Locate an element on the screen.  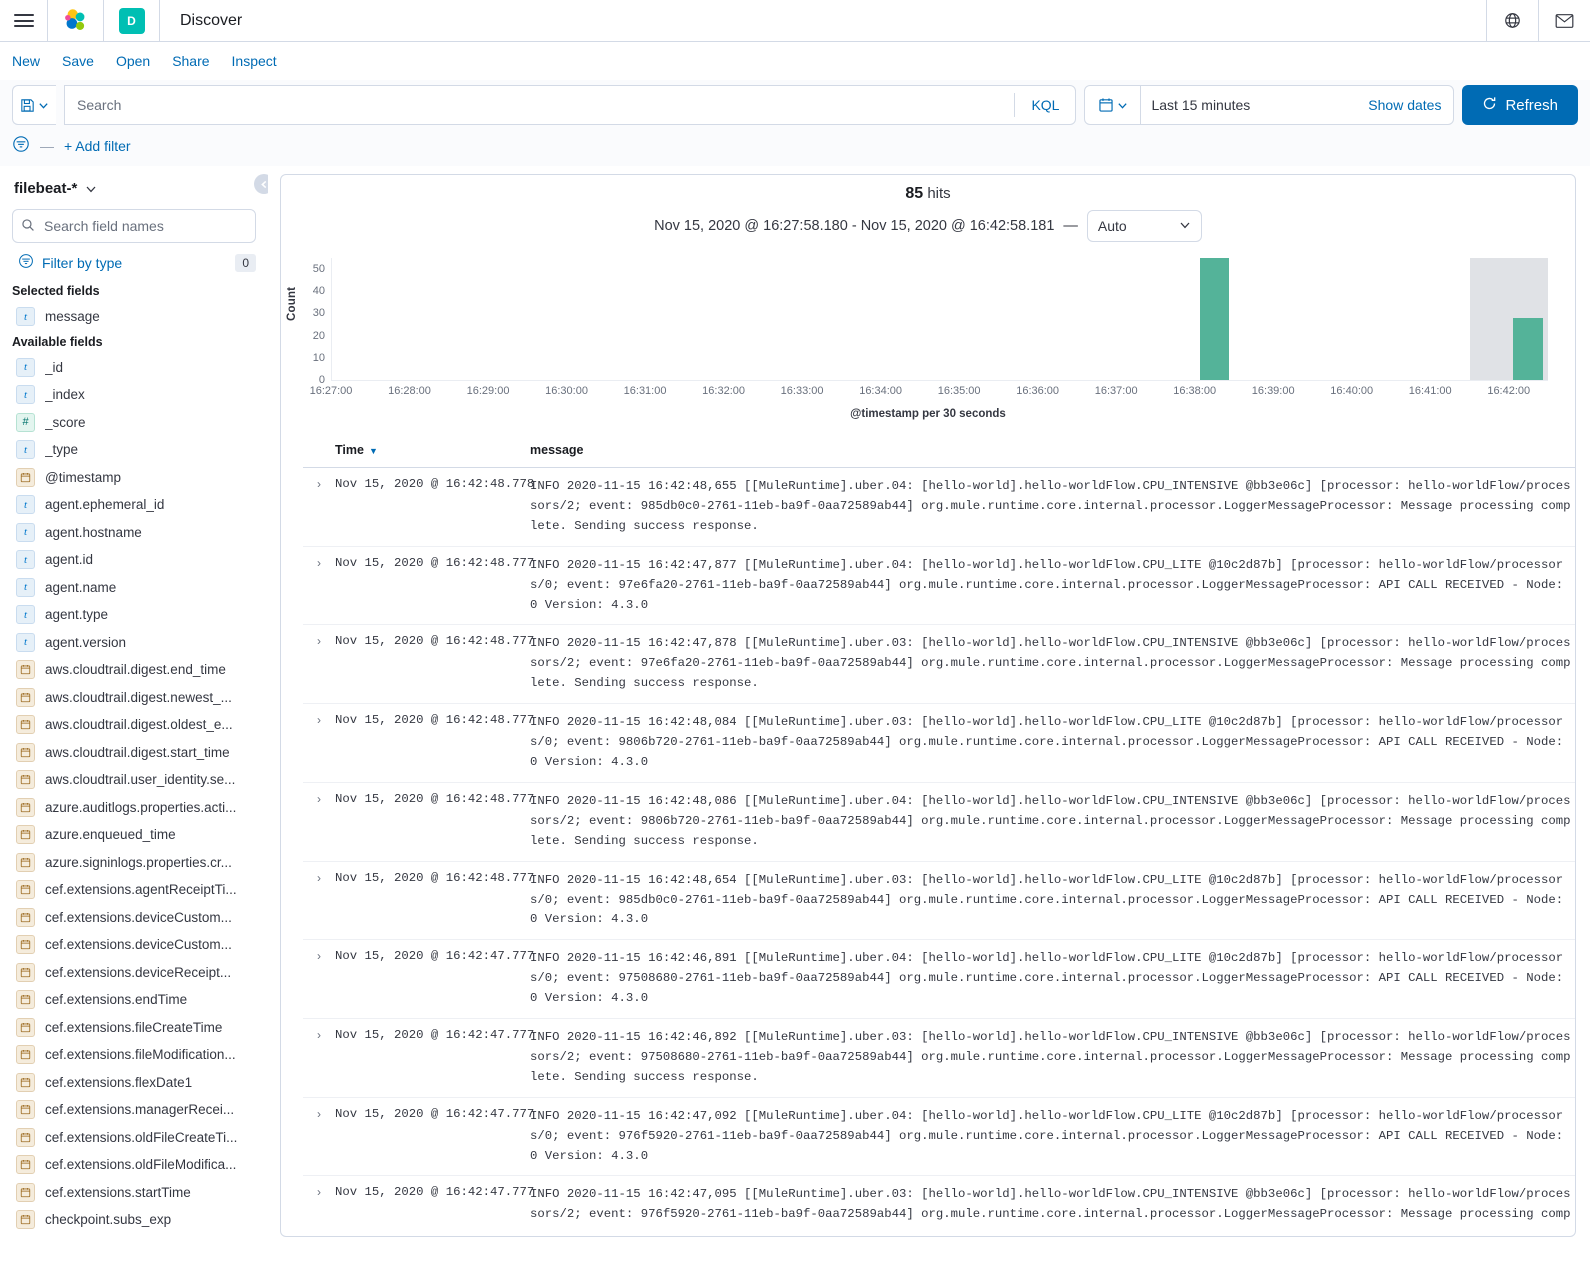
field-item: aws.cloudtrail.digest.start_time is located at coordinates (134, 753).